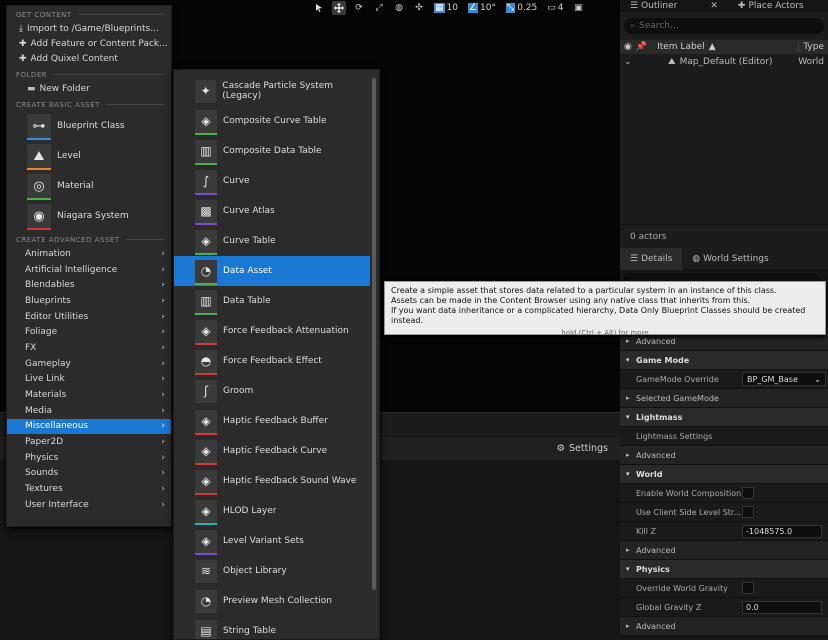 Image resolution: width=828 pixels, height=640 pixels. I want to click on menu-item-add-quixel: ✚ Add Quixel Content, so click(89, 58).